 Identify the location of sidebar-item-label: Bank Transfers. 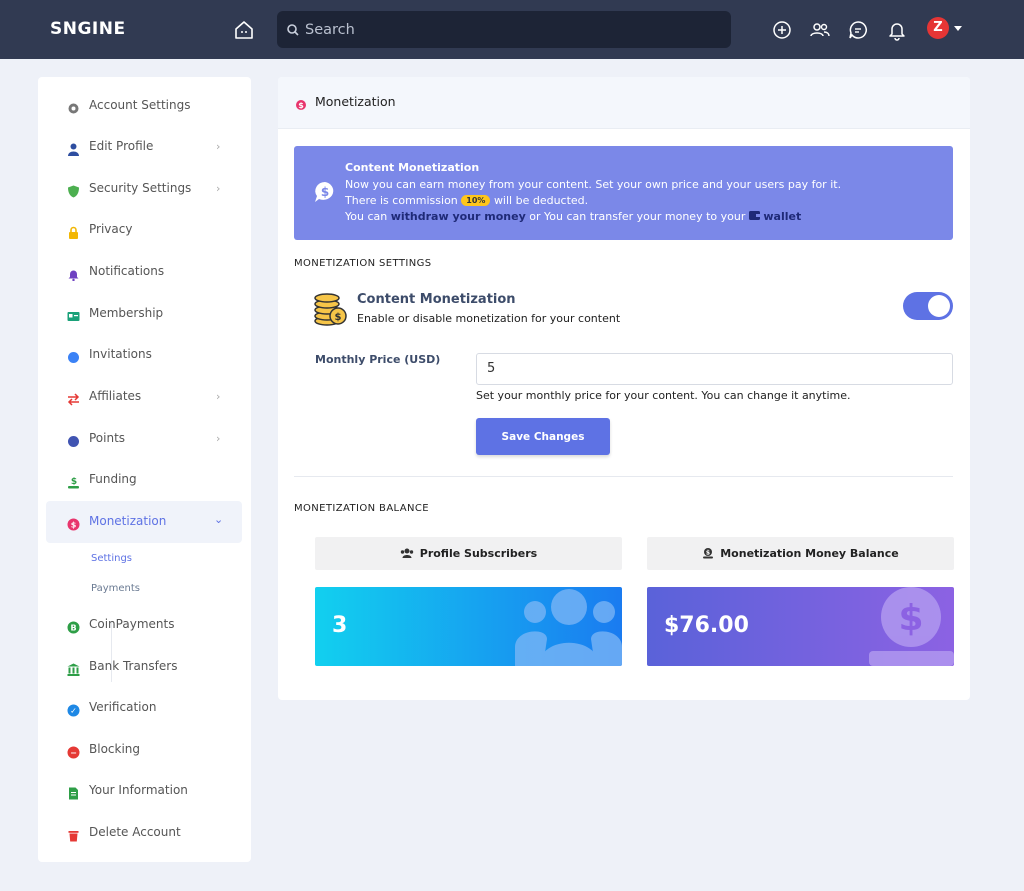
(133, 666).